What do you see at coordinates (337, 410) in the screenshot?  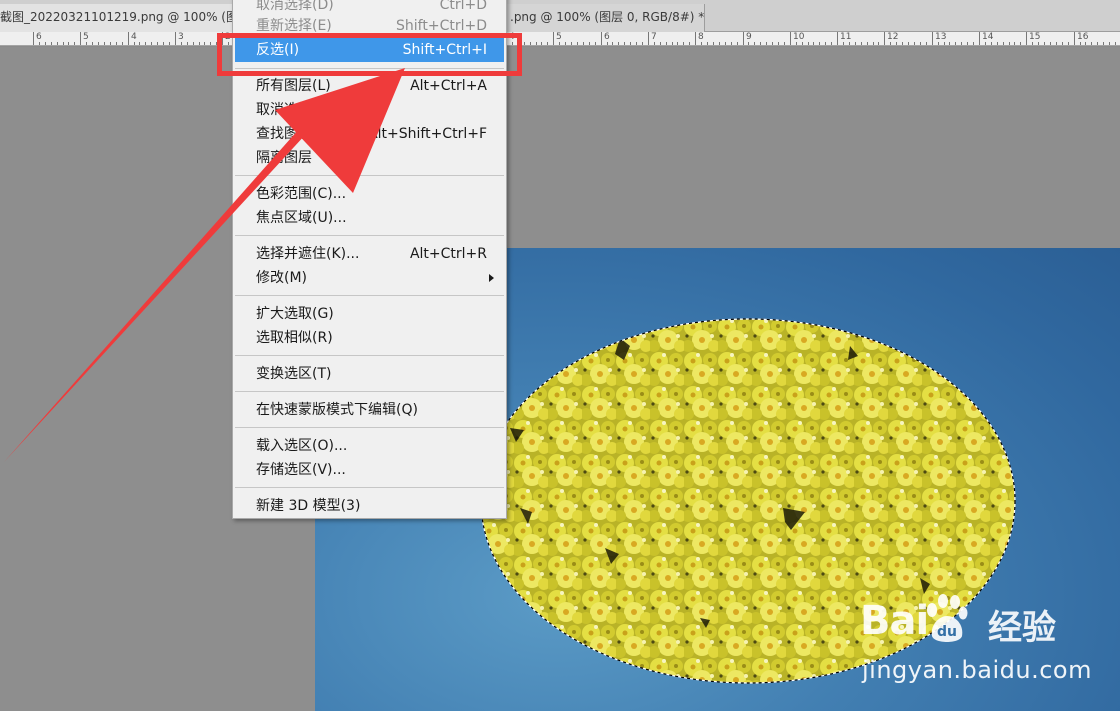 I see `menu-item-label: 在快速蒙版模式下编辑(Q)` at bounding box center [337, 410].